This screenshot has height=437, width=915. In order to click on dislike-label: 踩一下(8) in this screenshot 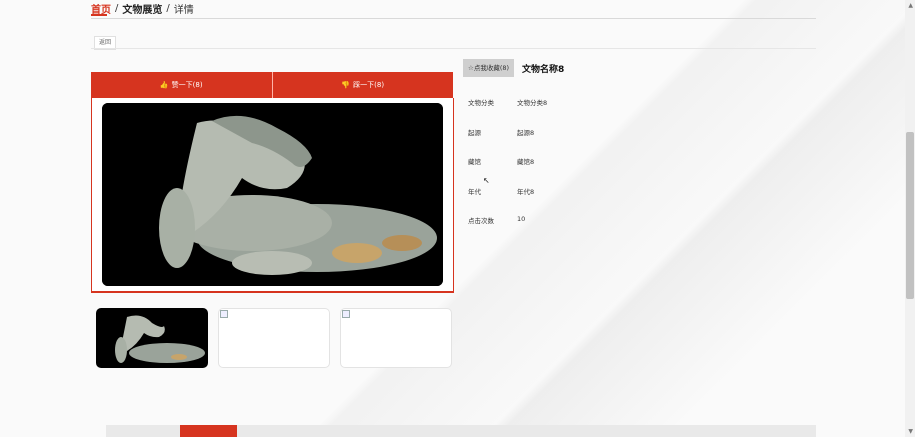, I will do `click(369, 85)`.